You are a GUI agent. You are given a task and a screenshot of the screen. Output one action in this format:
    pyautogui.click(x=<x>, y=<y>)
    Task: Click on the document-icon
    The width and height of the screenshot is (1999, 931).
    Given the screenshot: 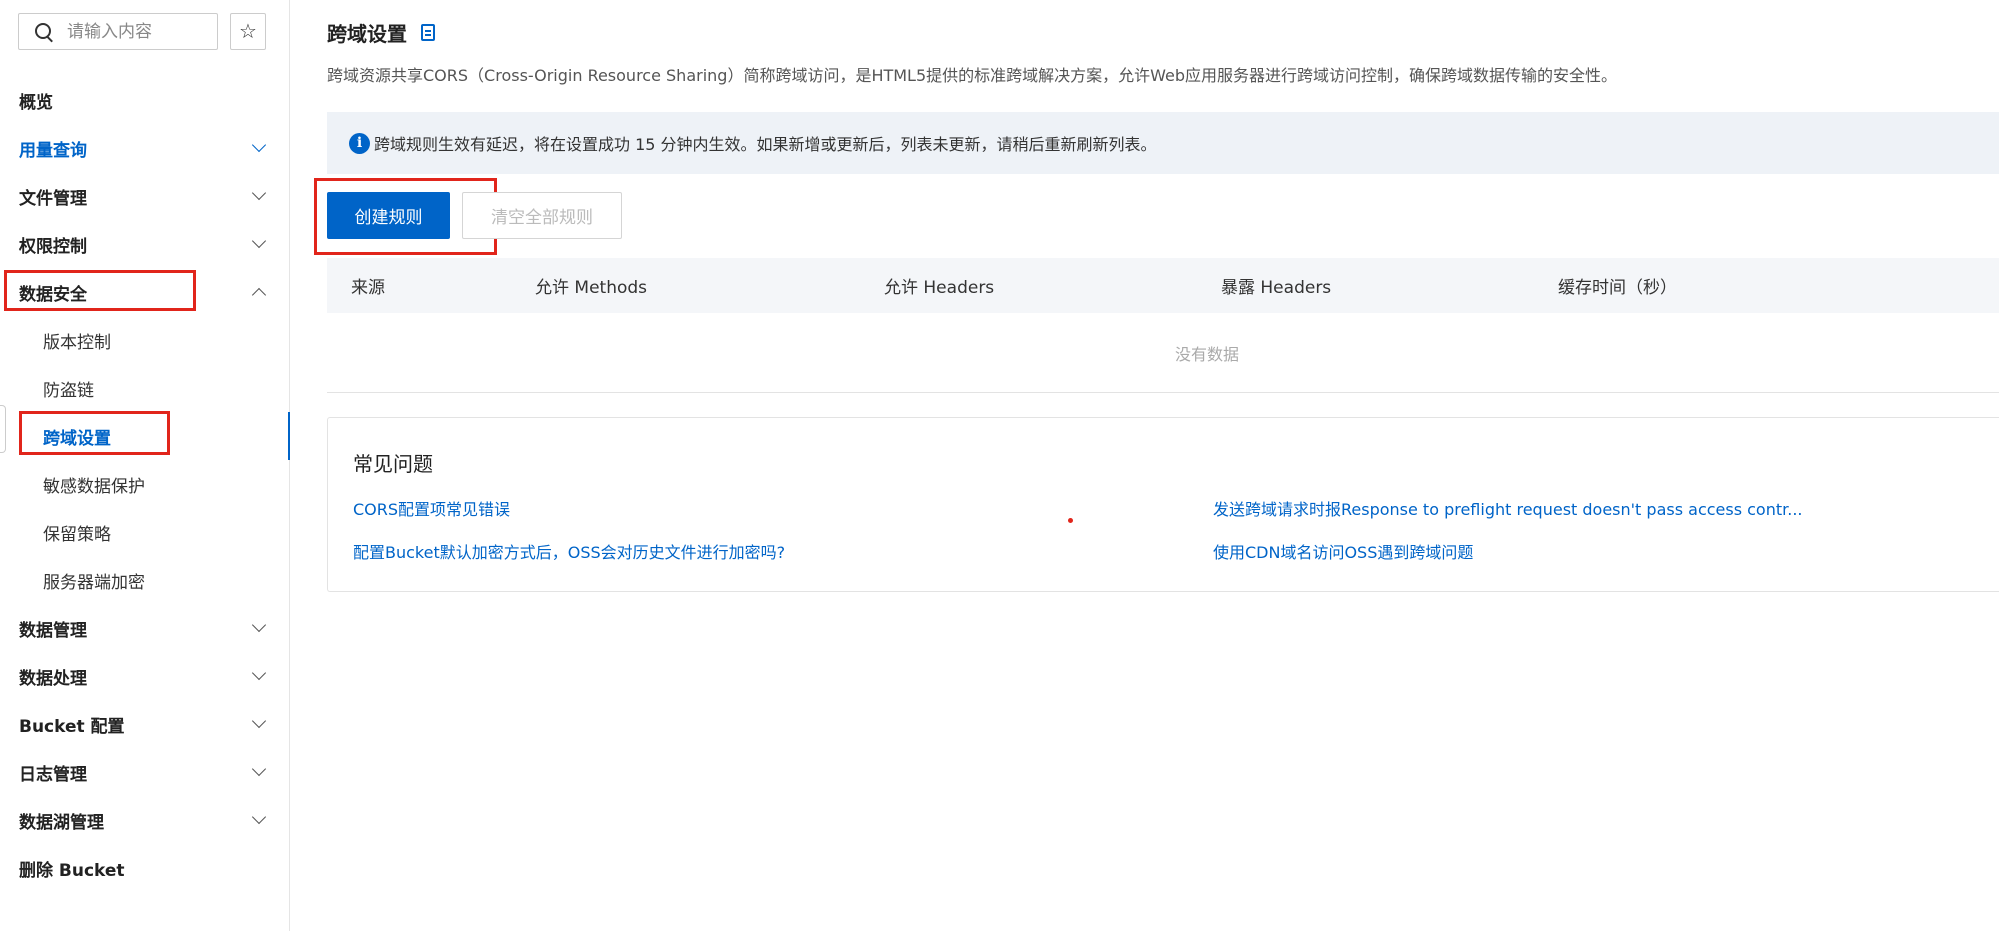 What is the action you would take?
    pyautogui.click(x=428, y=32)
    